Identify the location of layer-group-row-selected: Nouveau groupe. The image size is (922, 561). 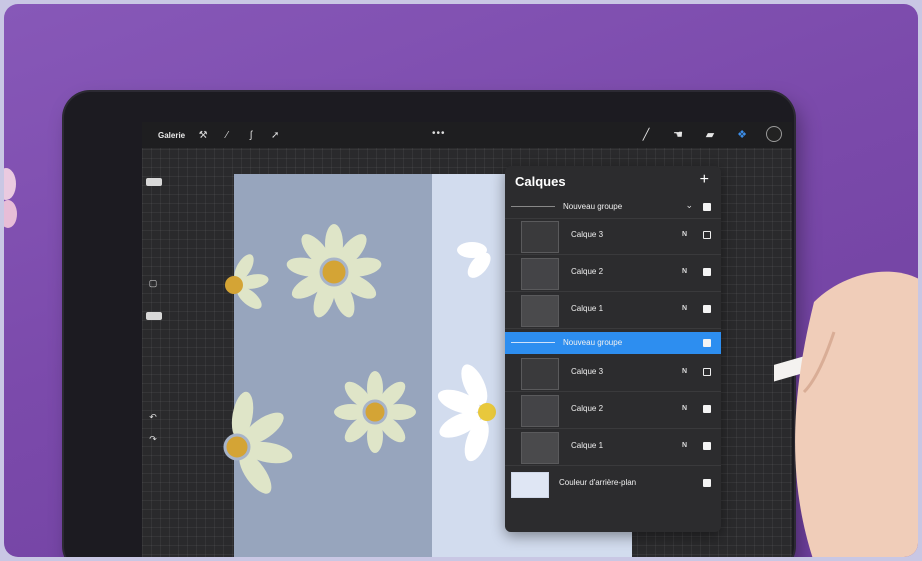
(613, 343).